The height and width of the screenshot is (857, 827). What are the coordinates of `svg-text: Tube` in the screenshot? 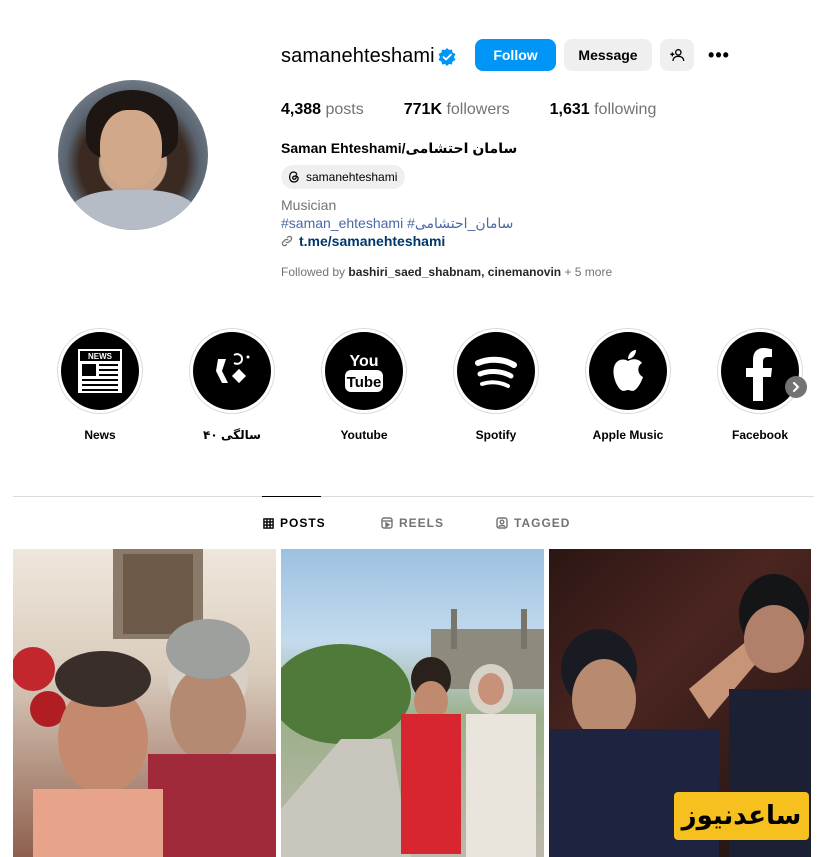 It's located at (364, 382).